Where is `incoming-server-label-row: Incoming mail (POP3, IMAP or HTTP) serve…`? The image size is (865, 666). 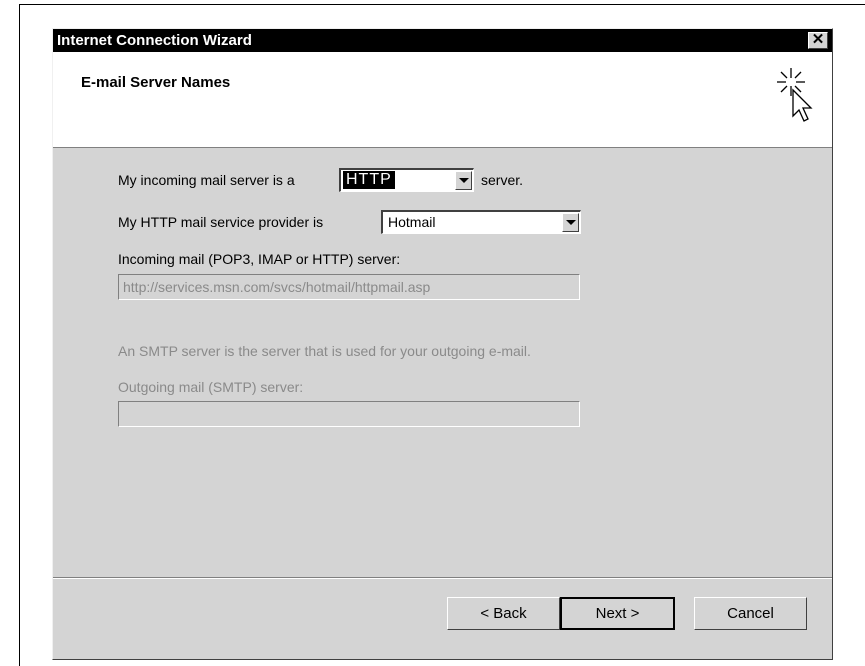 incoming-server-label-row: Incoming mail (POP3, IMAP or HTTP) serve… is located at coordinates (259, 259).